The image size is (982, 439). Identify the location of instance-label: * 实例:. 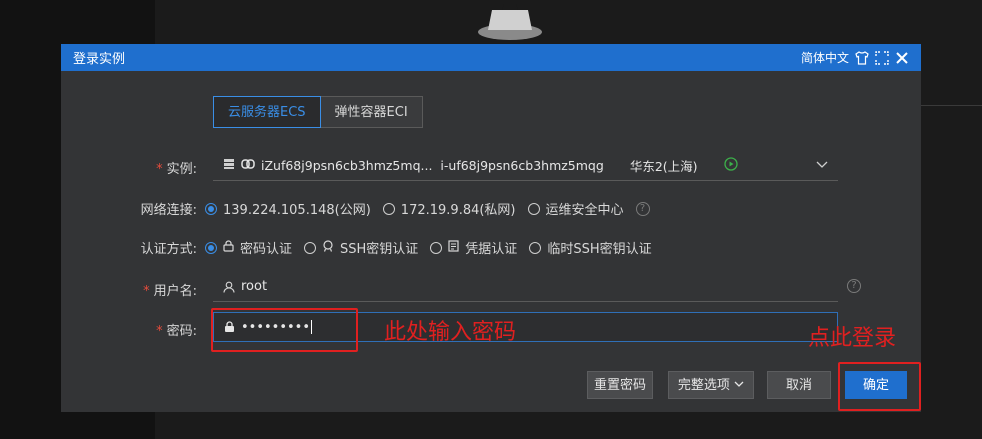
(176, 169).